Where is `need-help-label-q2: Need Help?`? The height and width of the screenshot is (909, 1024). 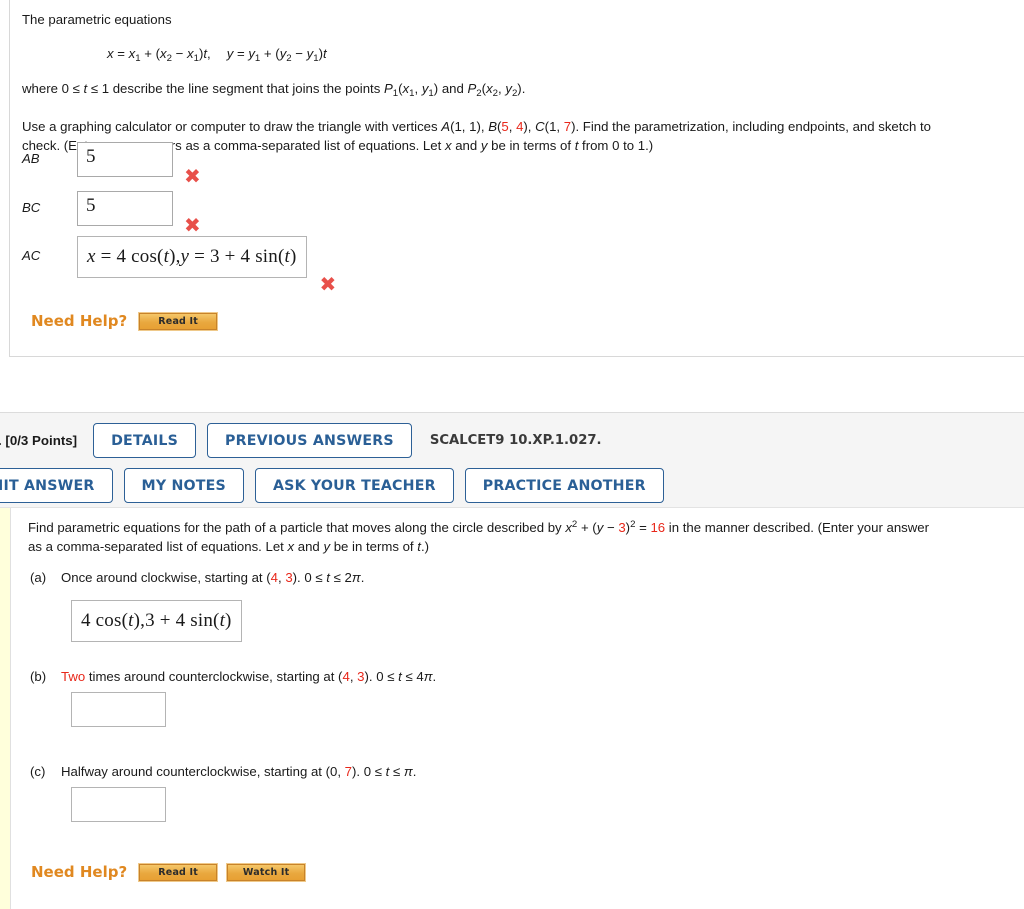 need-help-label-q2: Need Help? is located at coordinates (79, 872).